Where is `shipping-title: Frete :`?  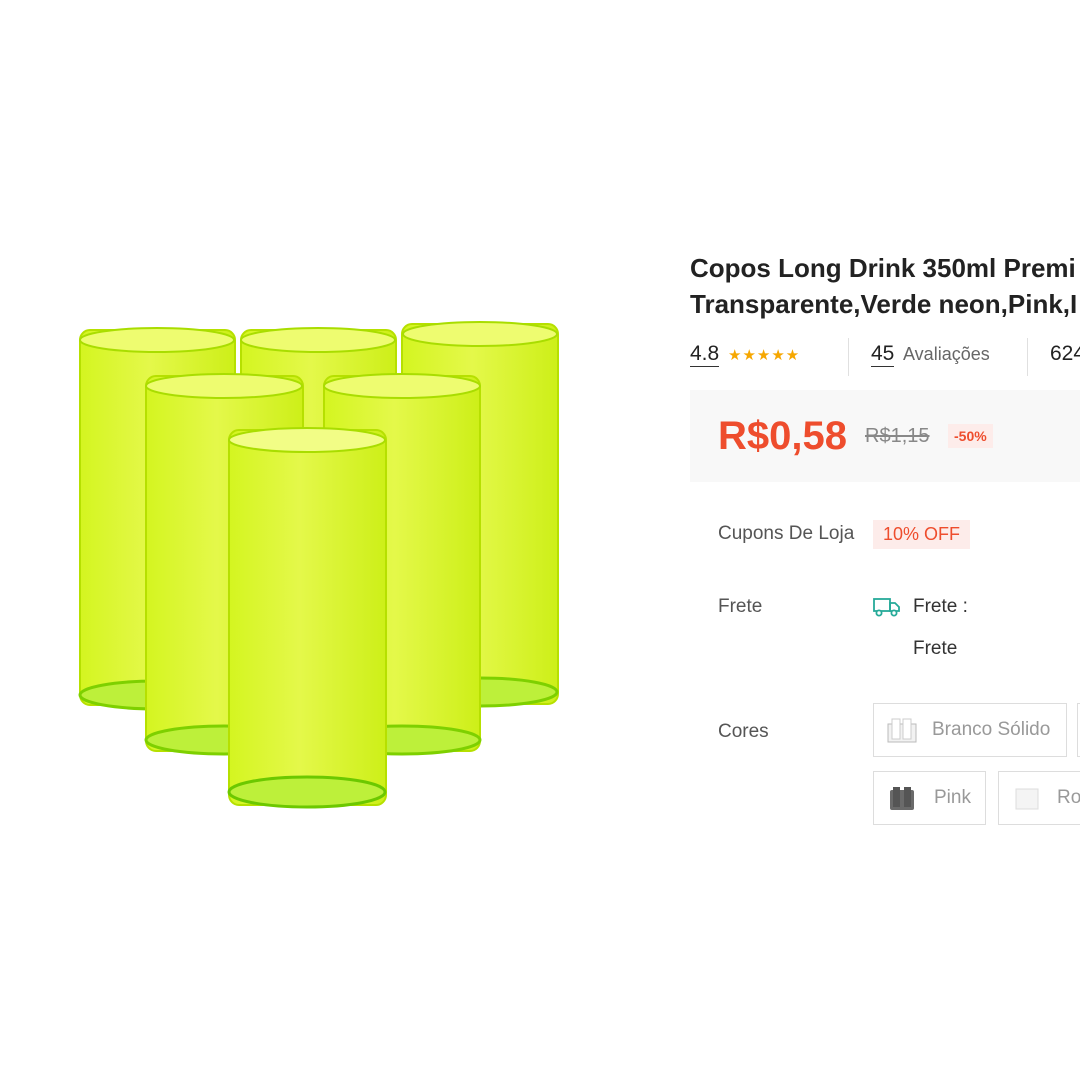
shipping-title: Frete : is located at coordinates (940, 606).